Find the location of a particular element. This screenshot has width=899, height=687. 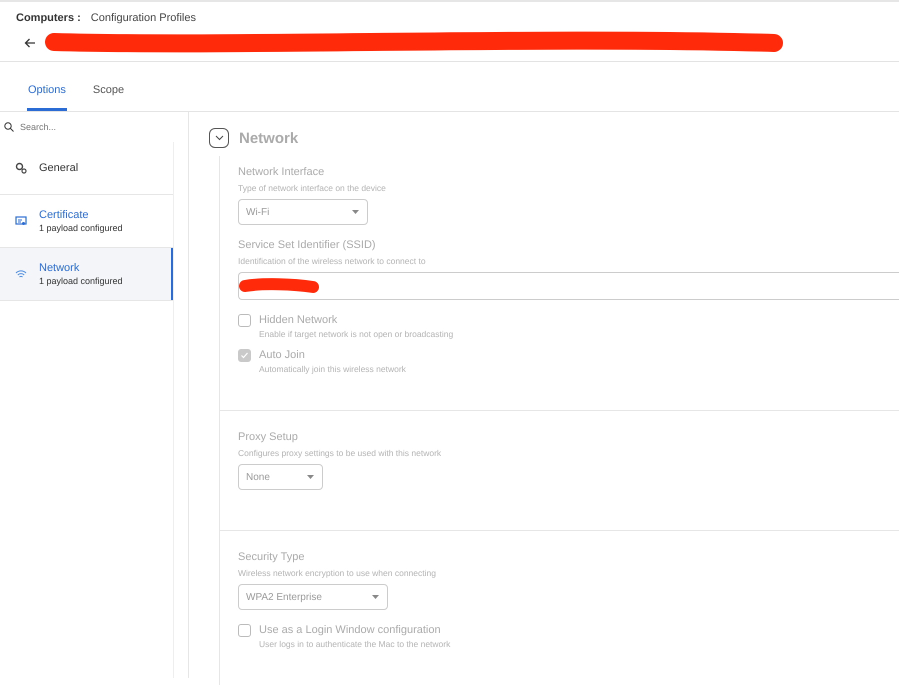

certificate-icon is located at coordinates (21, 221).